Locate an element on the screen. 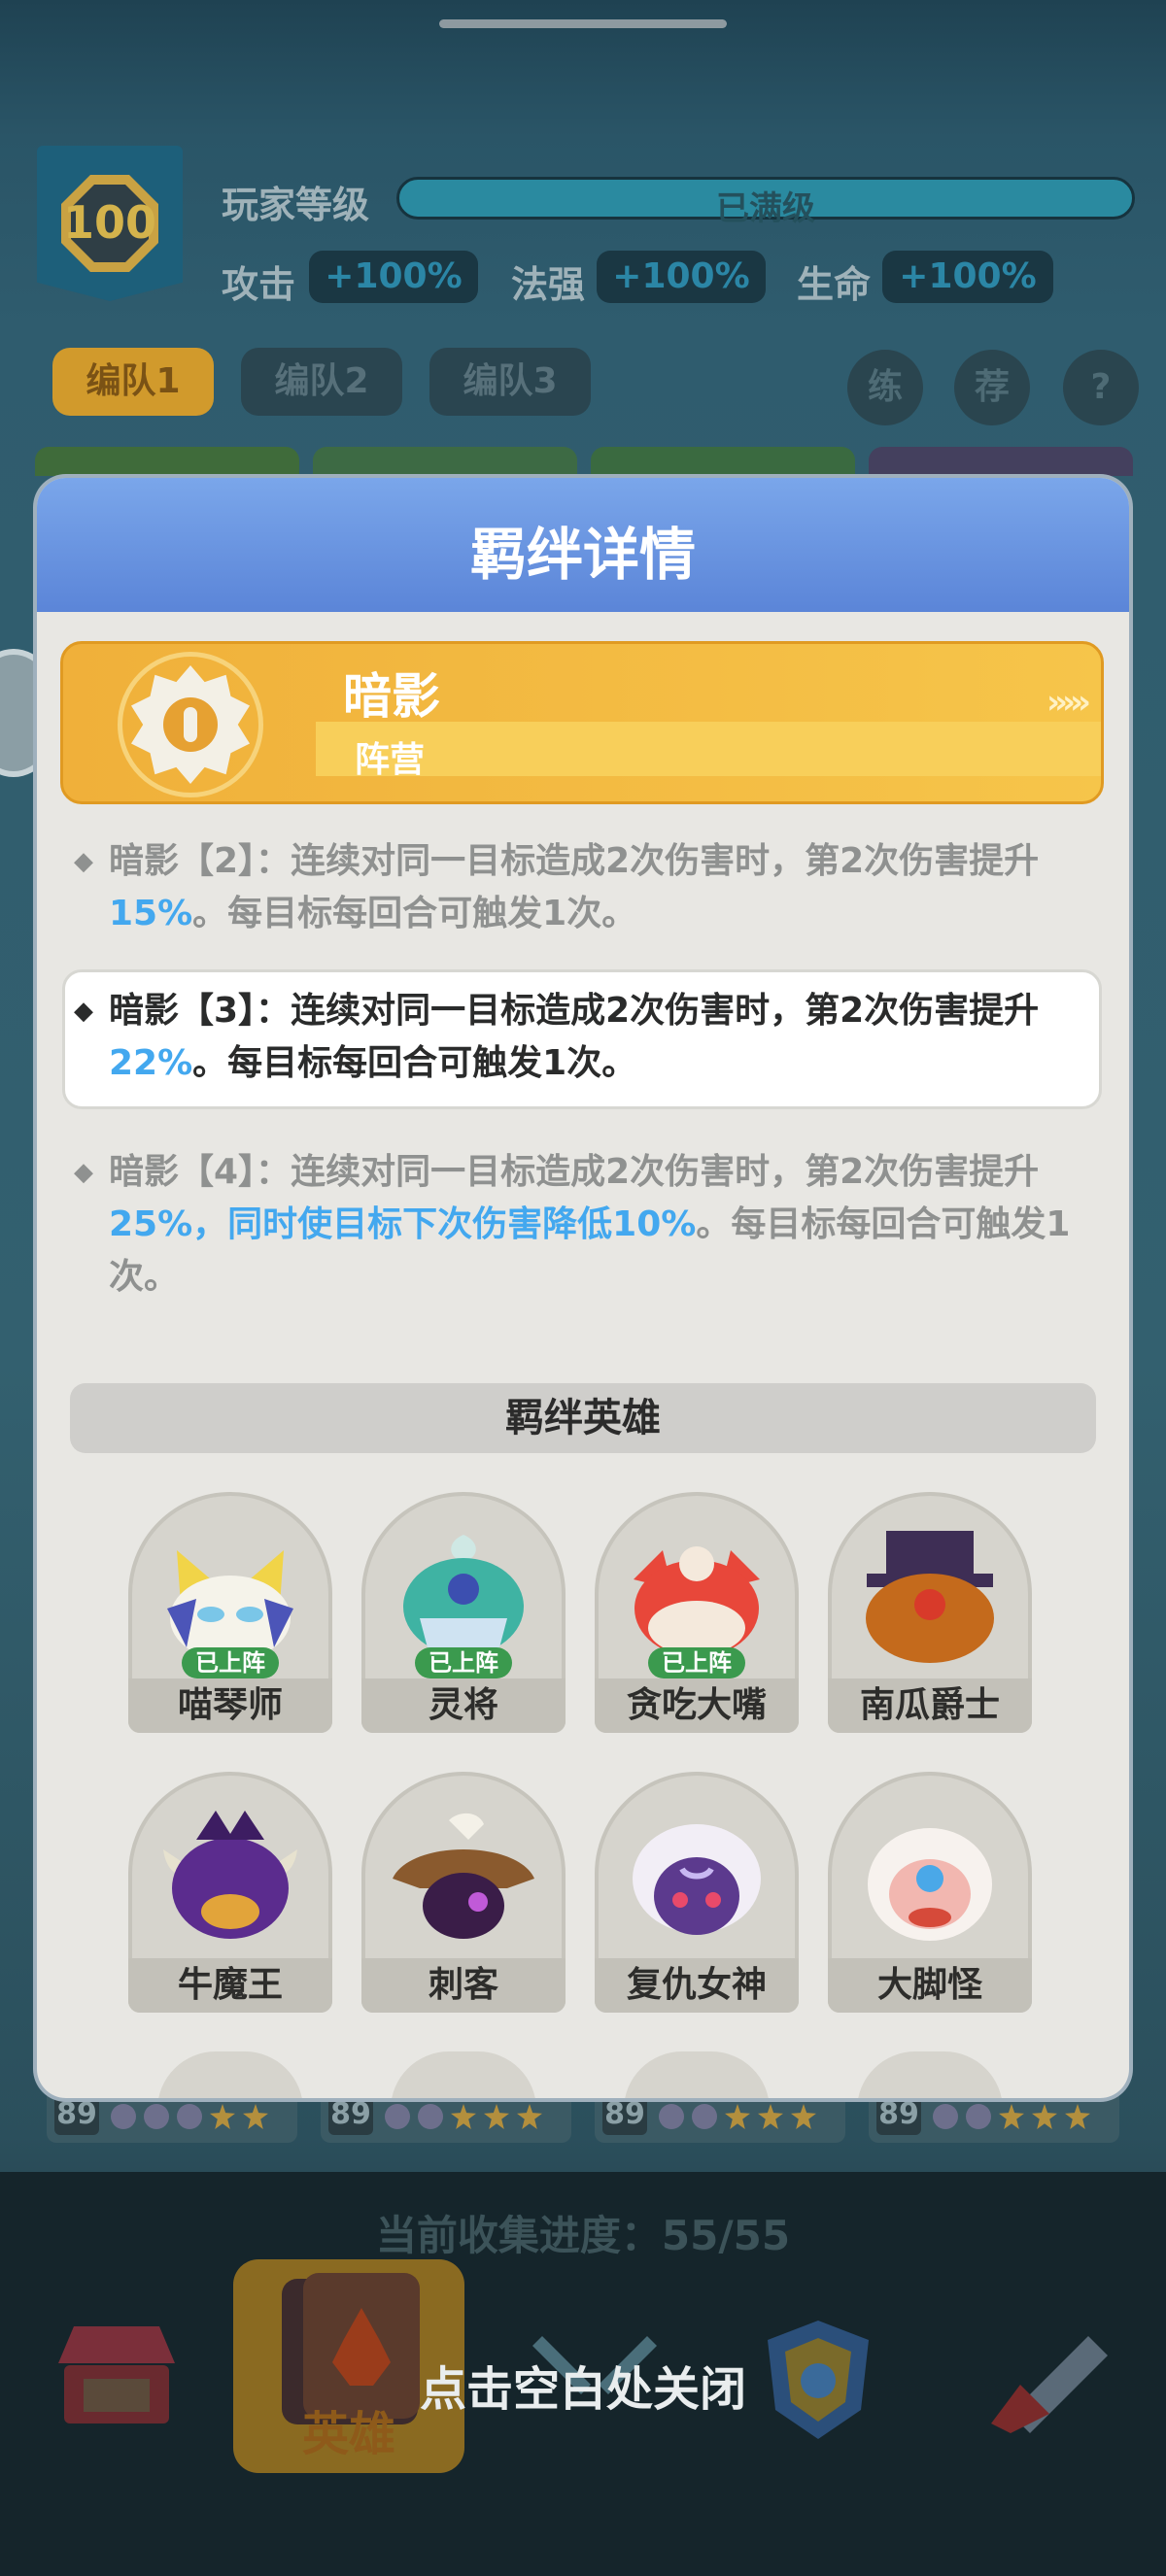 Image resolution: width=1166 pixels, height=2576 pixels. hero-card-assassin: 刺客 is located at coordinates (463, 1892).